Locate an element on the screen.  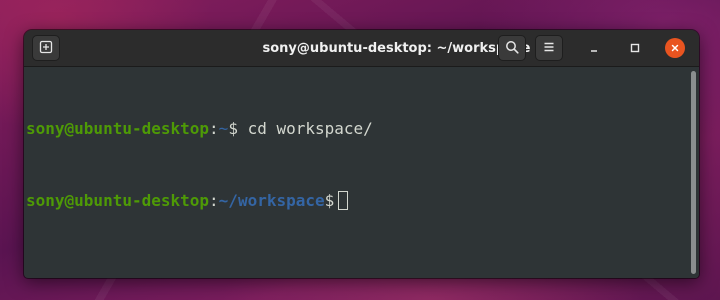
search-icon is located at coordinates (512, 48).